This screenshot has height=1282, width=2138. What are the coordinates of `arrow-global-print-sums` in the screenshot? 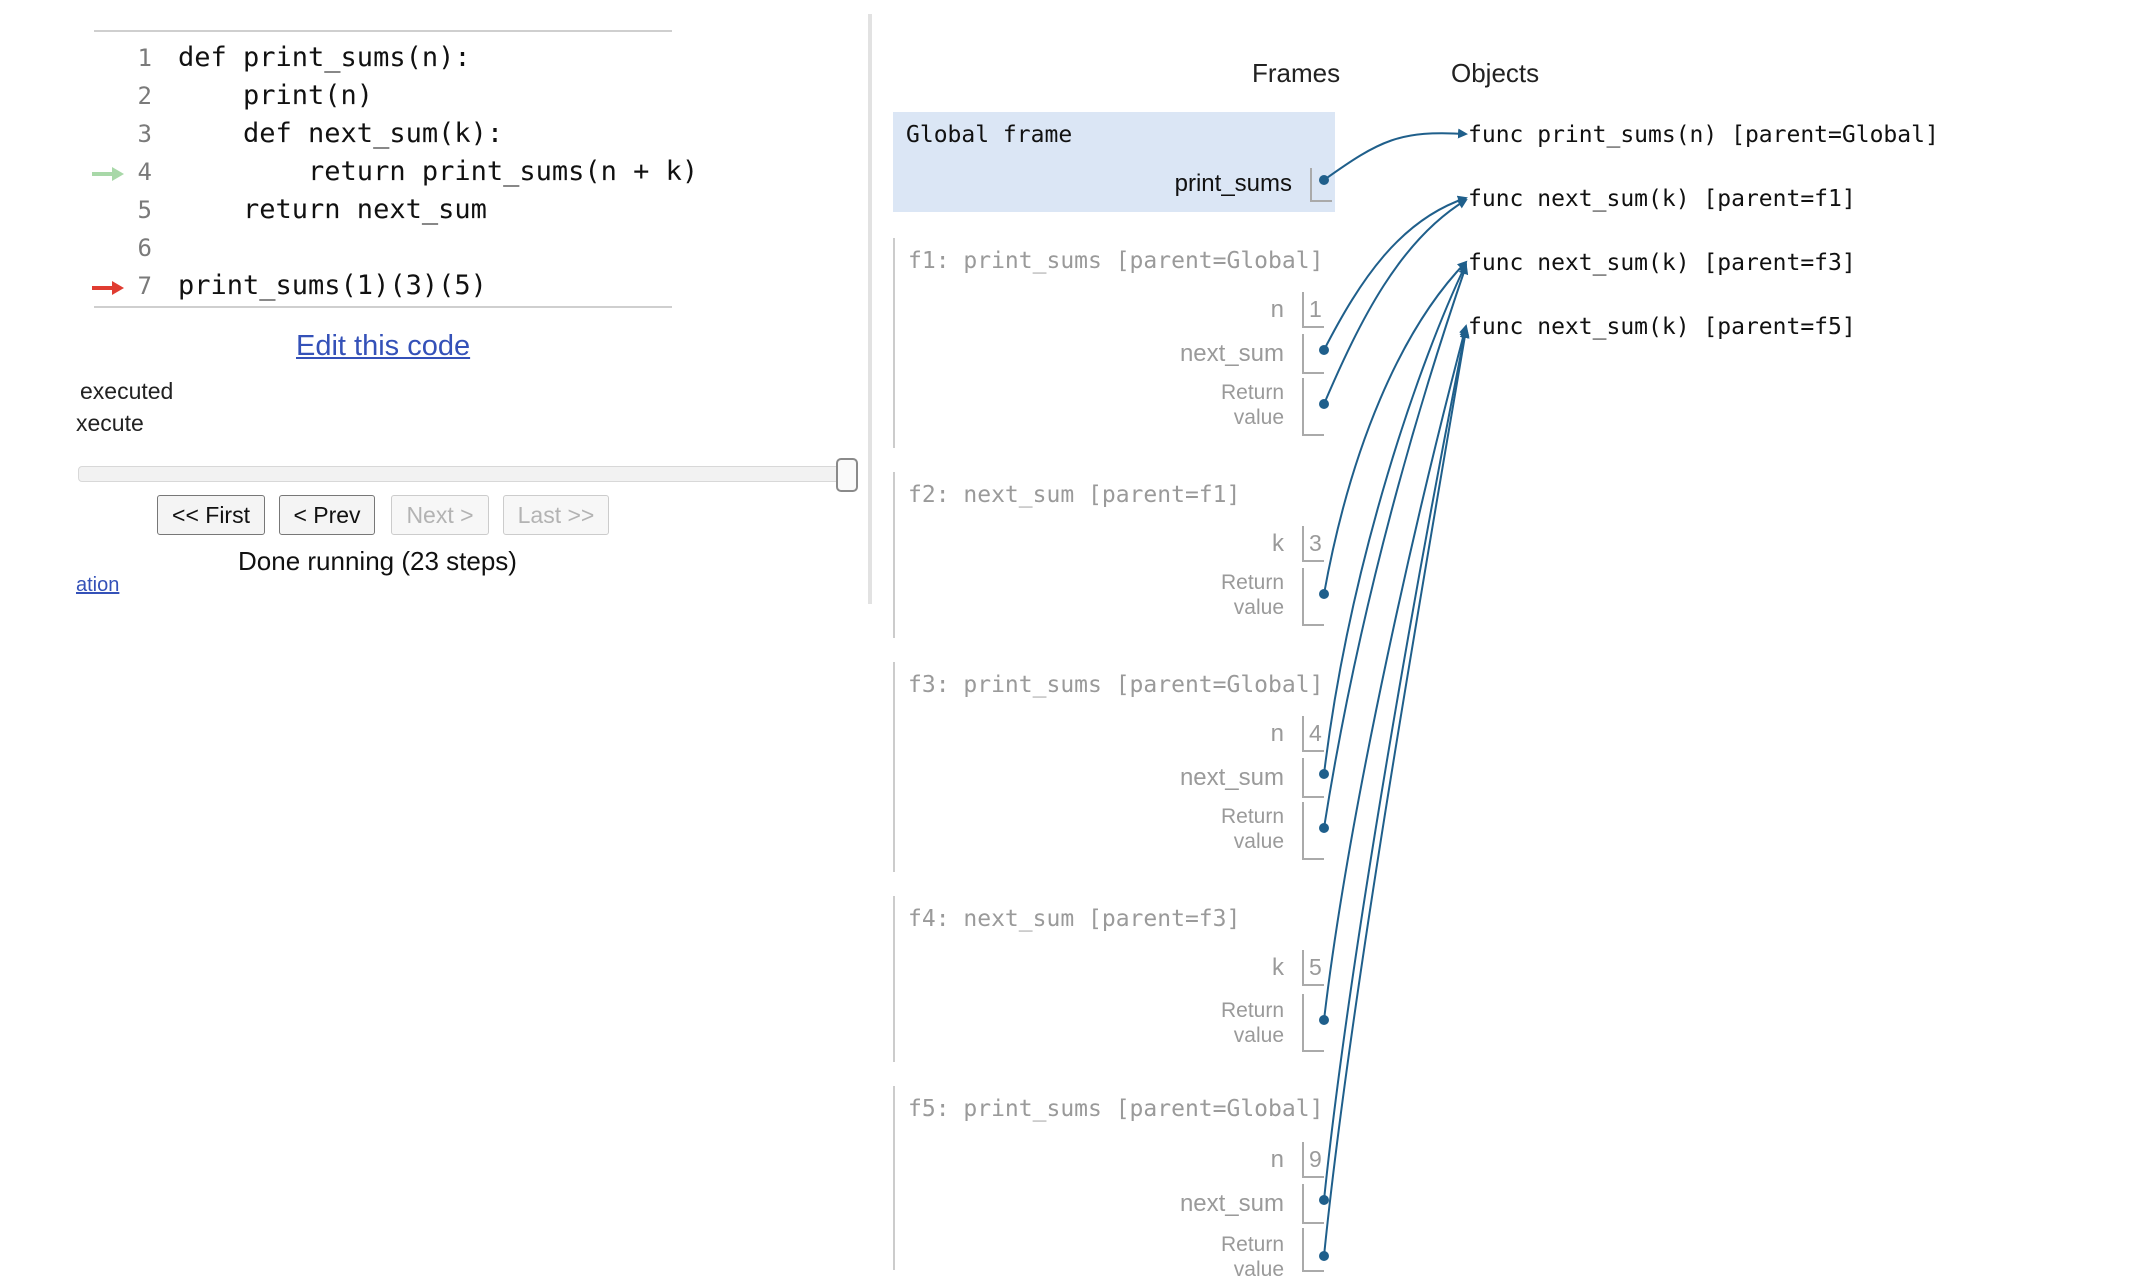 It's located at (1395, 154).